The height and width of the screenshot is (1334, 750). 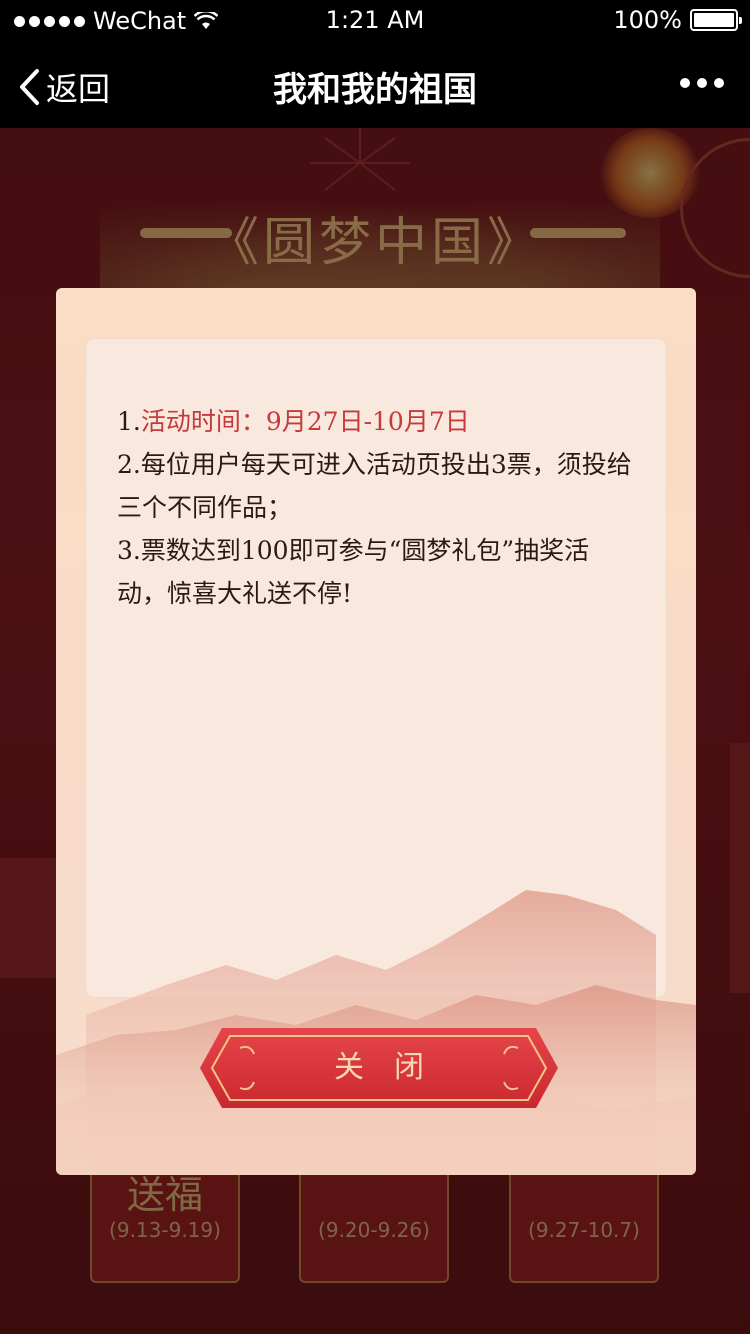 I want to click on battery-percent: 100%, so click(x=647, y=20).